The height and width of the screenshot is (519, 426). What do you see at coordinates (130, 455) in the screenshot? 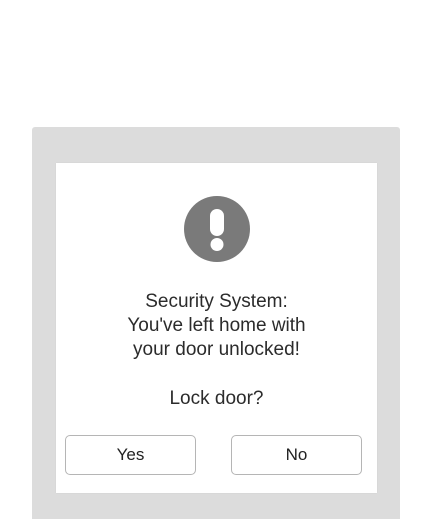
I see `yes-button: Yes` at bounding box center [130, 455].